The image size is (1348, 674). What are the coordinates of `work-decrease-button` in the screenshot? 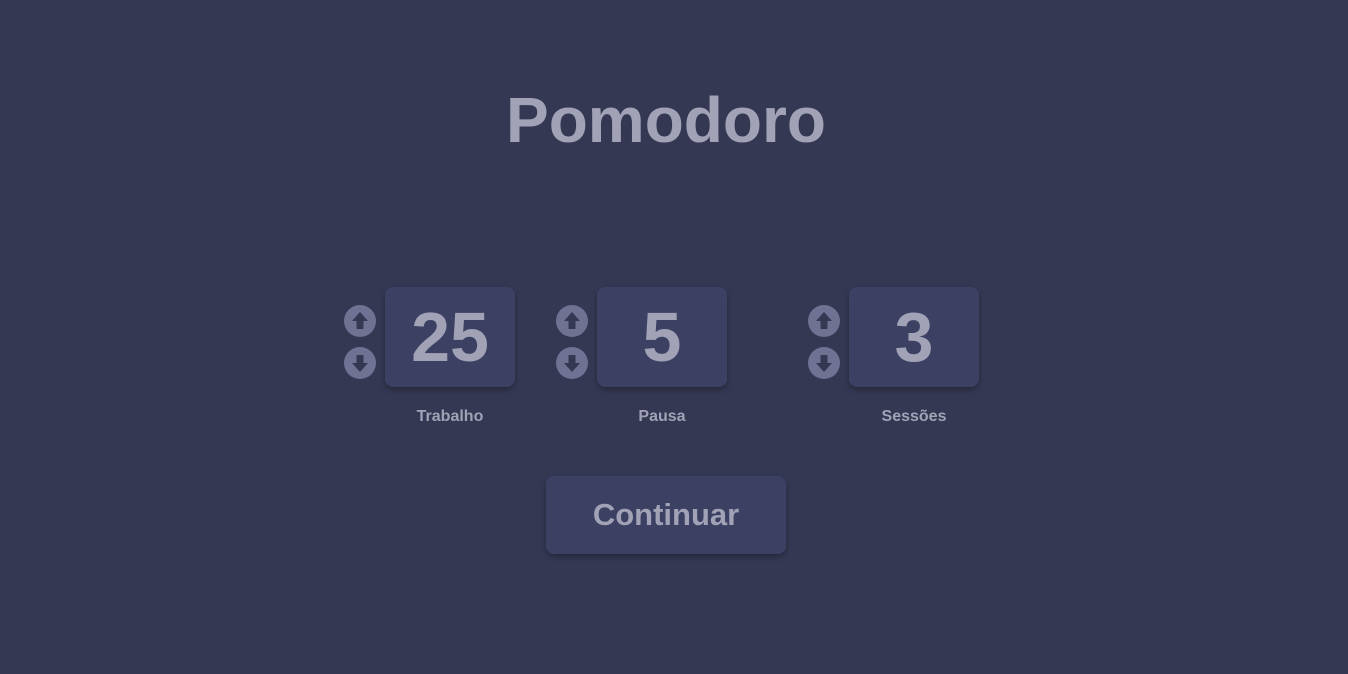 It's located at (360, 363).